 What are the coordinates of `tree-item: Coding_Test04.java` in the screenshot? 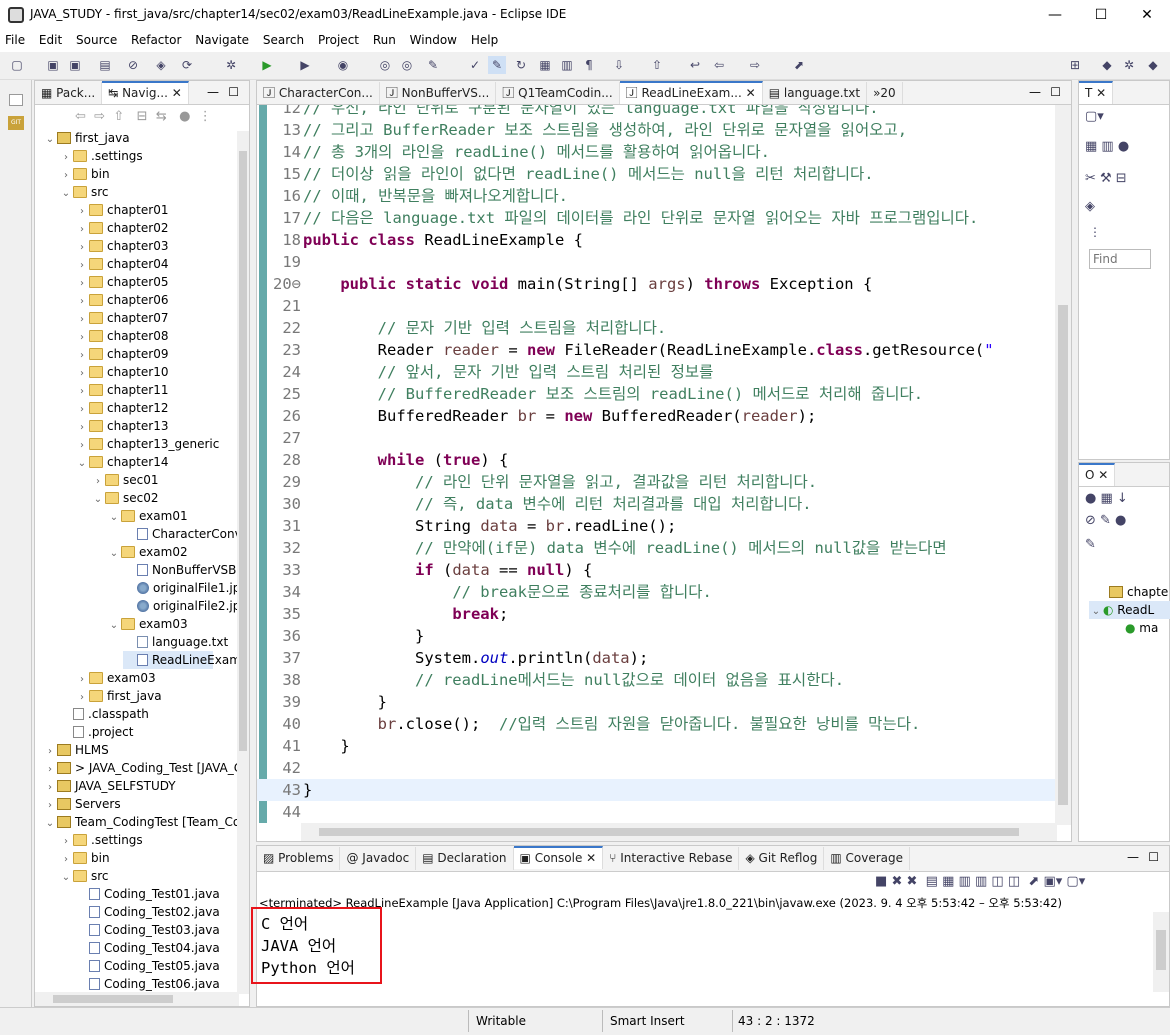 It's located at (147, 948).